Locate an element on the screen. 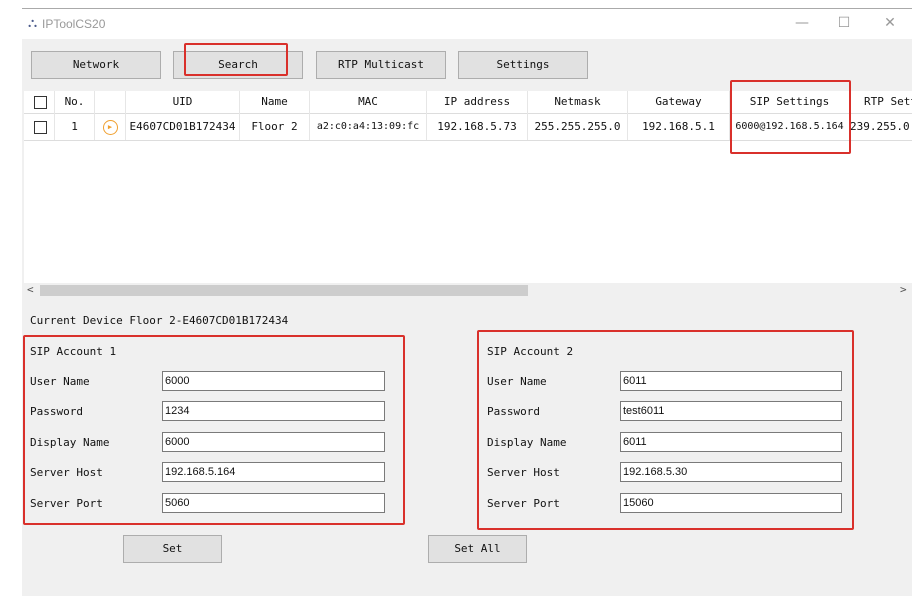 This screenshot has width=919, height=597. horizontal-scrollbar: < > is located at coordinates (468, 290).